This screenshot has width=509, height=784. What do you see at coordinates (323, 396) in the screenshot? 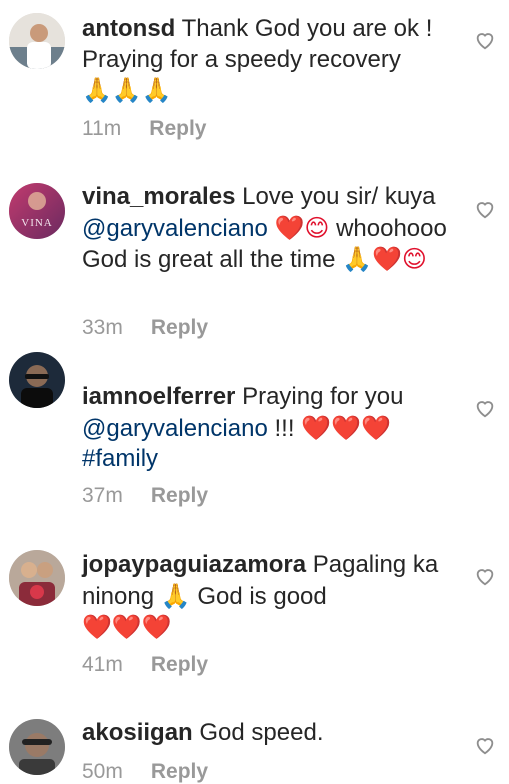
I see `comment-body: Praying for you` at bounding box center [323, 396].